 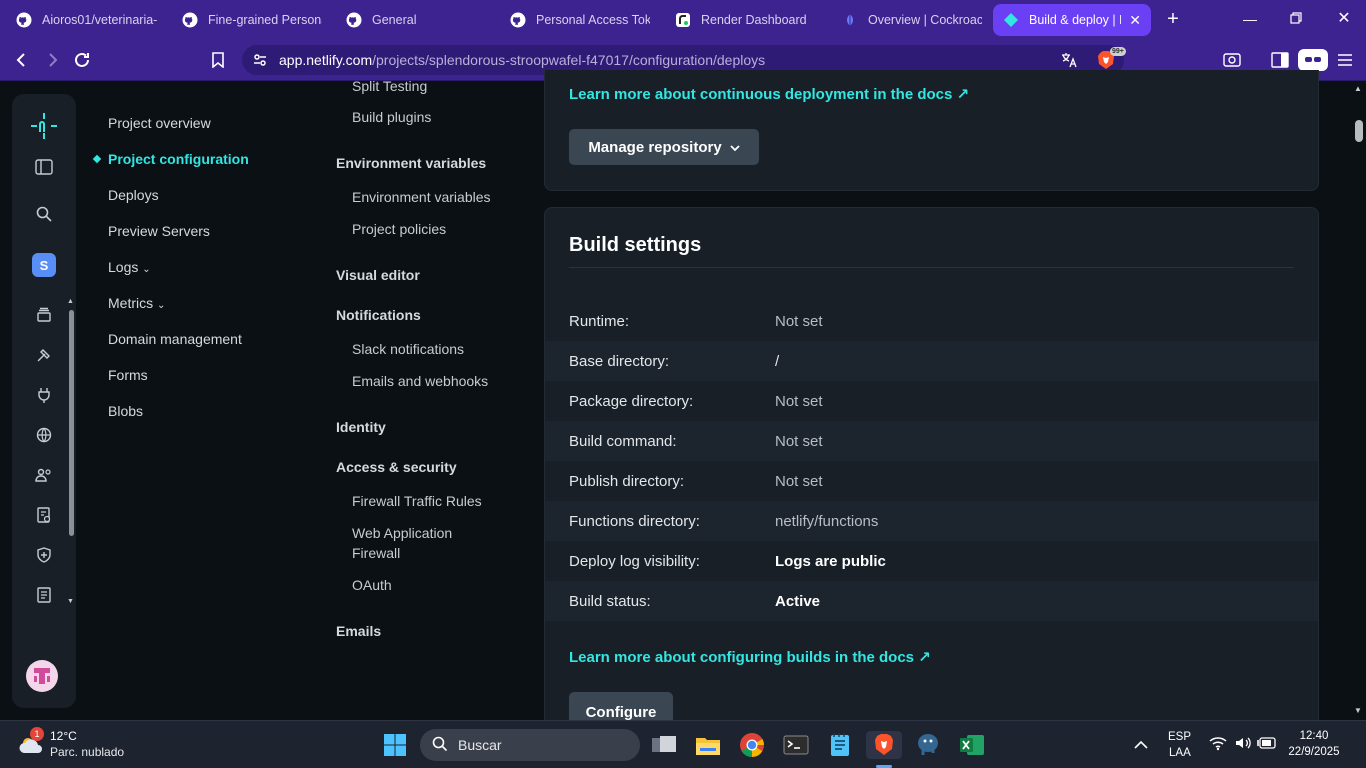 I want to click on nav-domain-management: Domain management, so click(x=175, y=339).